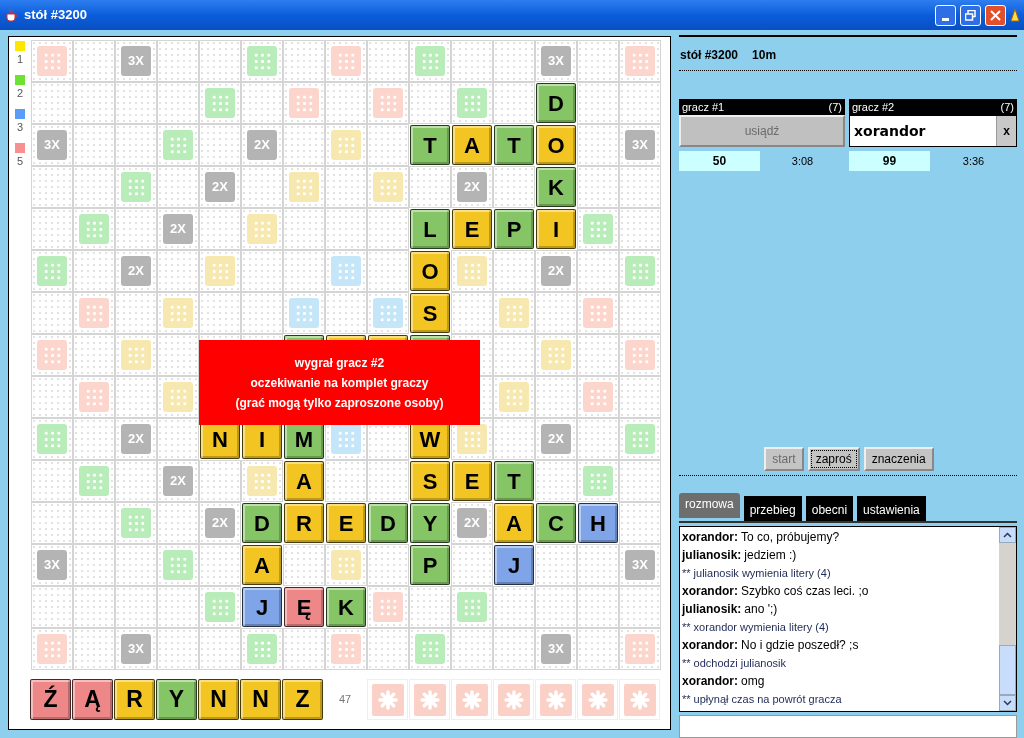 This screenshot has width=1024, height=738. Describe the element at coordinates (933, 131) in the screenshot. I see `player-name-field: xorandor x` at that location.